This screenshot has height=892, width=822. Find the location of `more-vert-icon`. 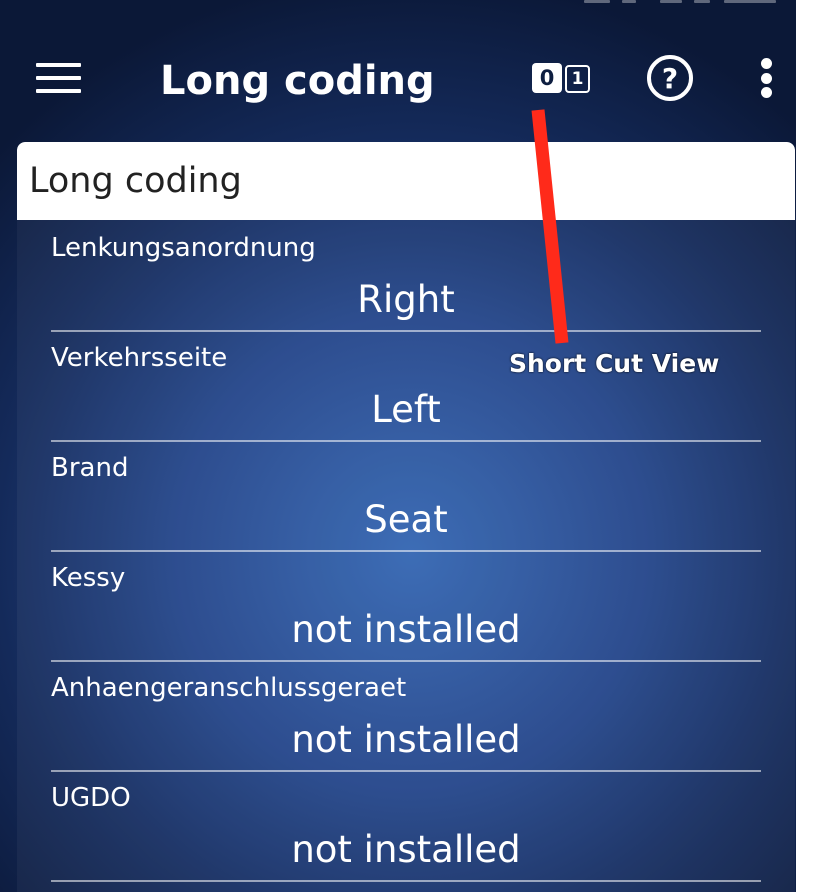

more-vert-icon is located at coordinates (767, 78).